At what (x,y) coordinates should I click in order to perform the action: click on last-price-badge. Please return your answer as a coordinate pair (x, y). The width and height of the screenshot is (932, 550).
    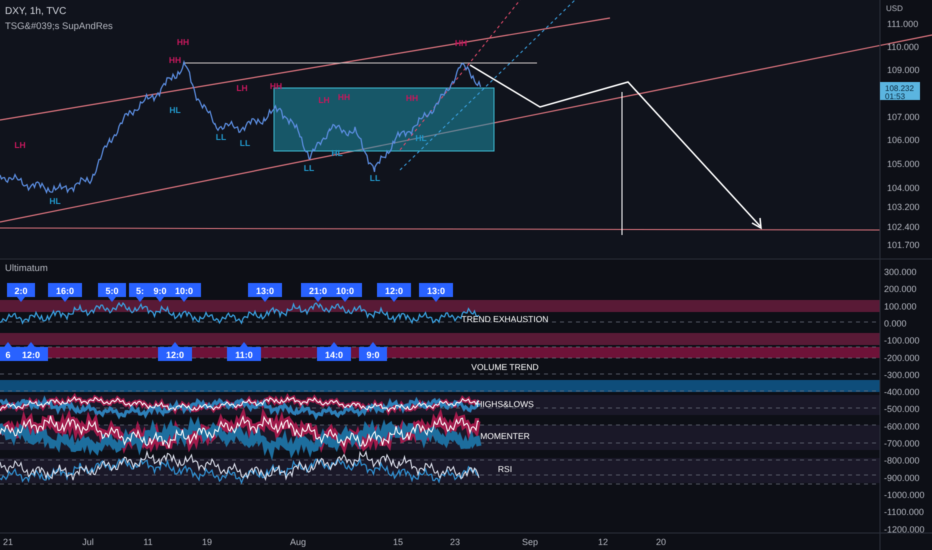
    Looking at the image, I should click on (900, 91).